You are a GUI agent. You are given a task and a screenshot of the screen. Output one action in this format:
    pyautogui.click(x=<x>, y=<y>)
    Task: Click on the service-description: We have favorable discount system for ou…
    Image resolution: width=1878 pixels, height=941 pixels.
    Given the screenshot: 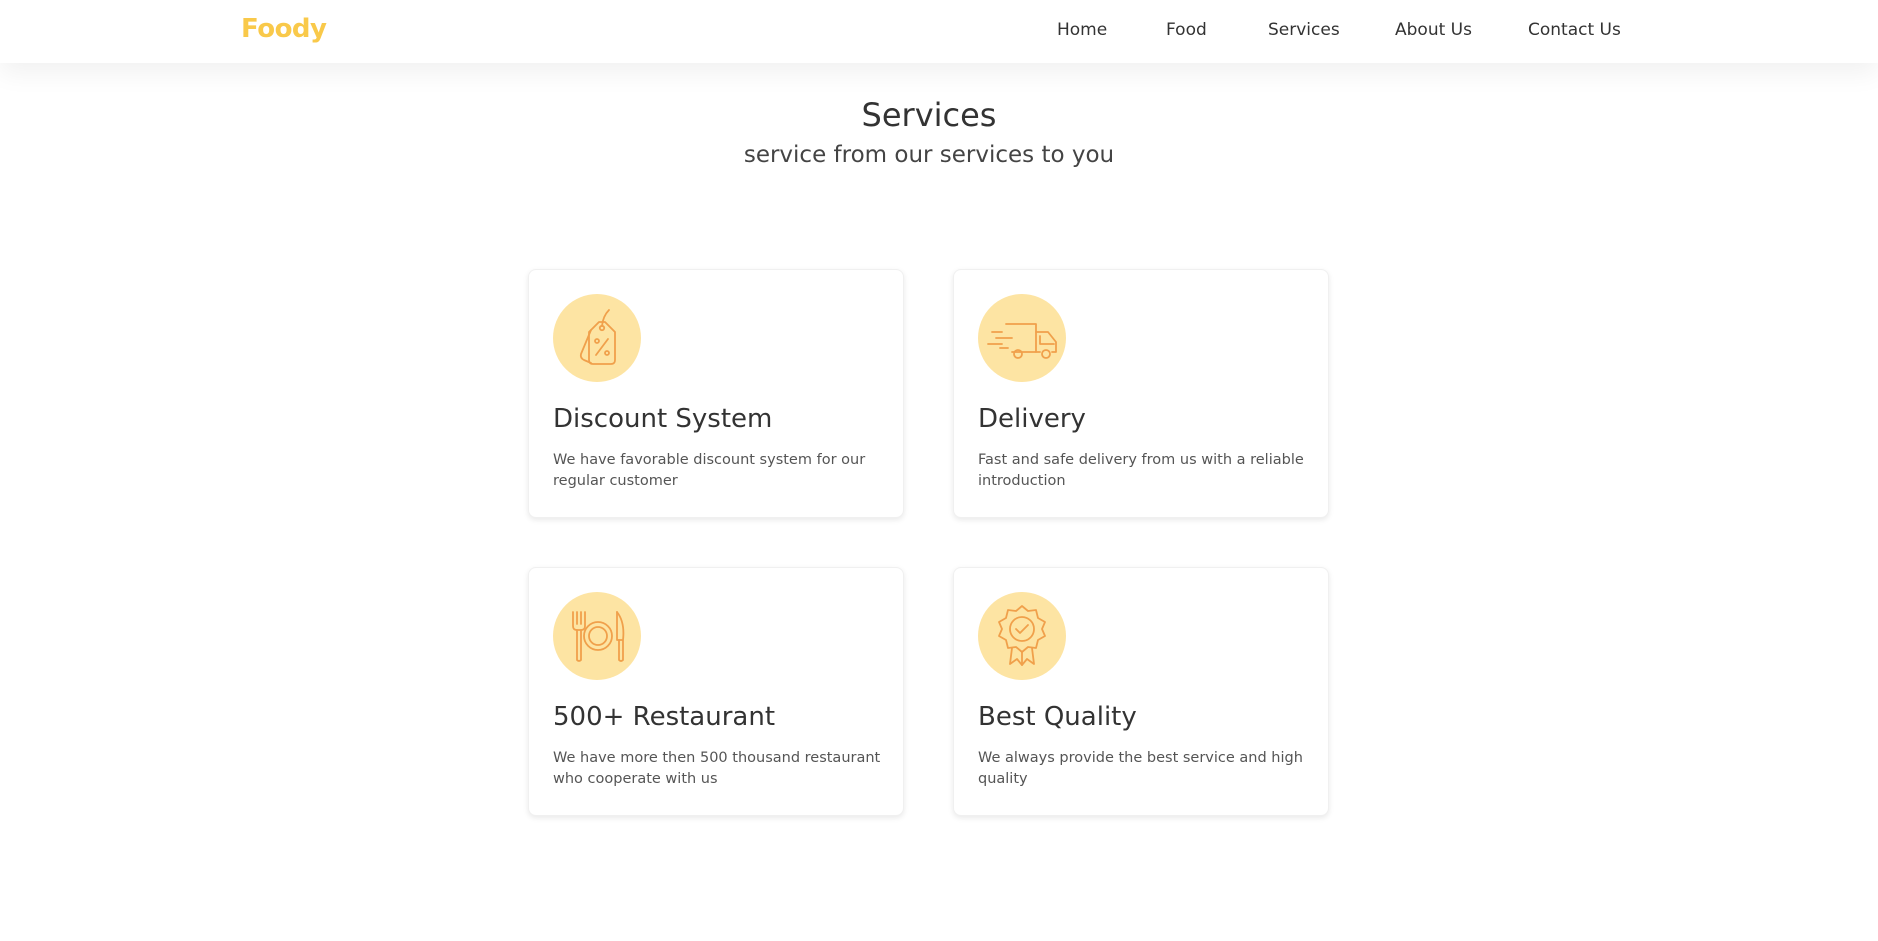 What is the action you would take?
    pyautogui.click(x=709, y=470)
    